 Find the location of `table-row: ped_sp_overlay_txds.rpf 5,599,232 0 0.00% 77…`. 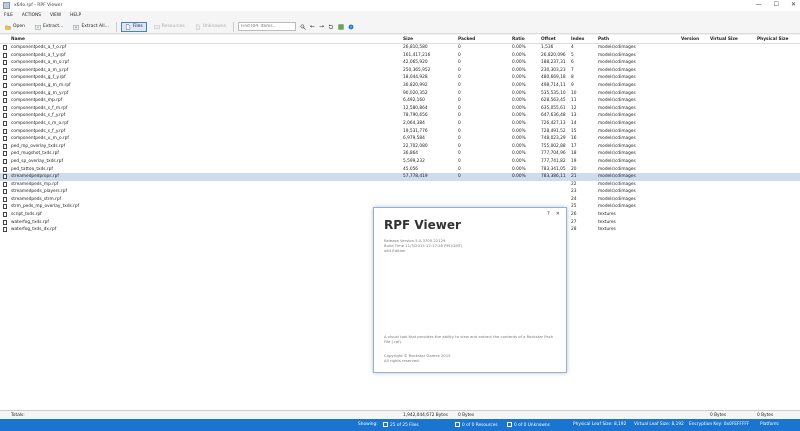

table-row: ped_sp_overlay_txds.rpf 5,599,232 0 0.00% 77… is located at coordinates (400, 162).